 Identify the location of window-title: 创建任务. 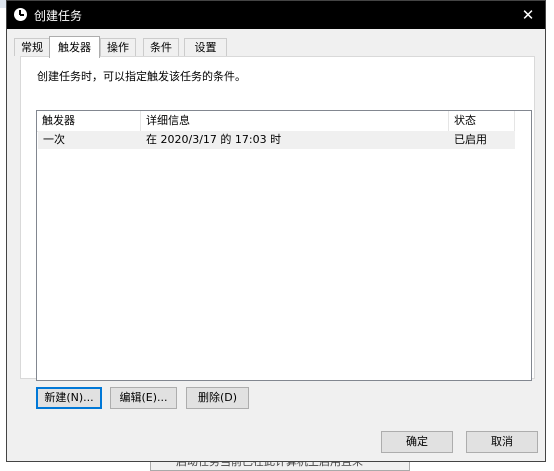
(58, 16).